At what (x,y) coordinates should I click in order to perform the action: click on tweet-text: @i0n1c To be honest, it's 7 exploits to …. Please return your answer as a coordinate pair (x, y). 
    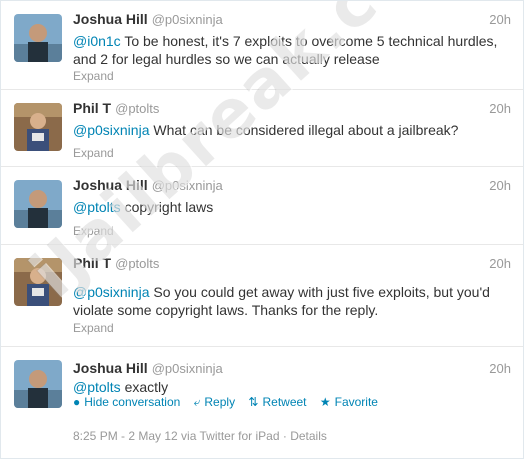
    Looking at the image, I should click on (288, 50).